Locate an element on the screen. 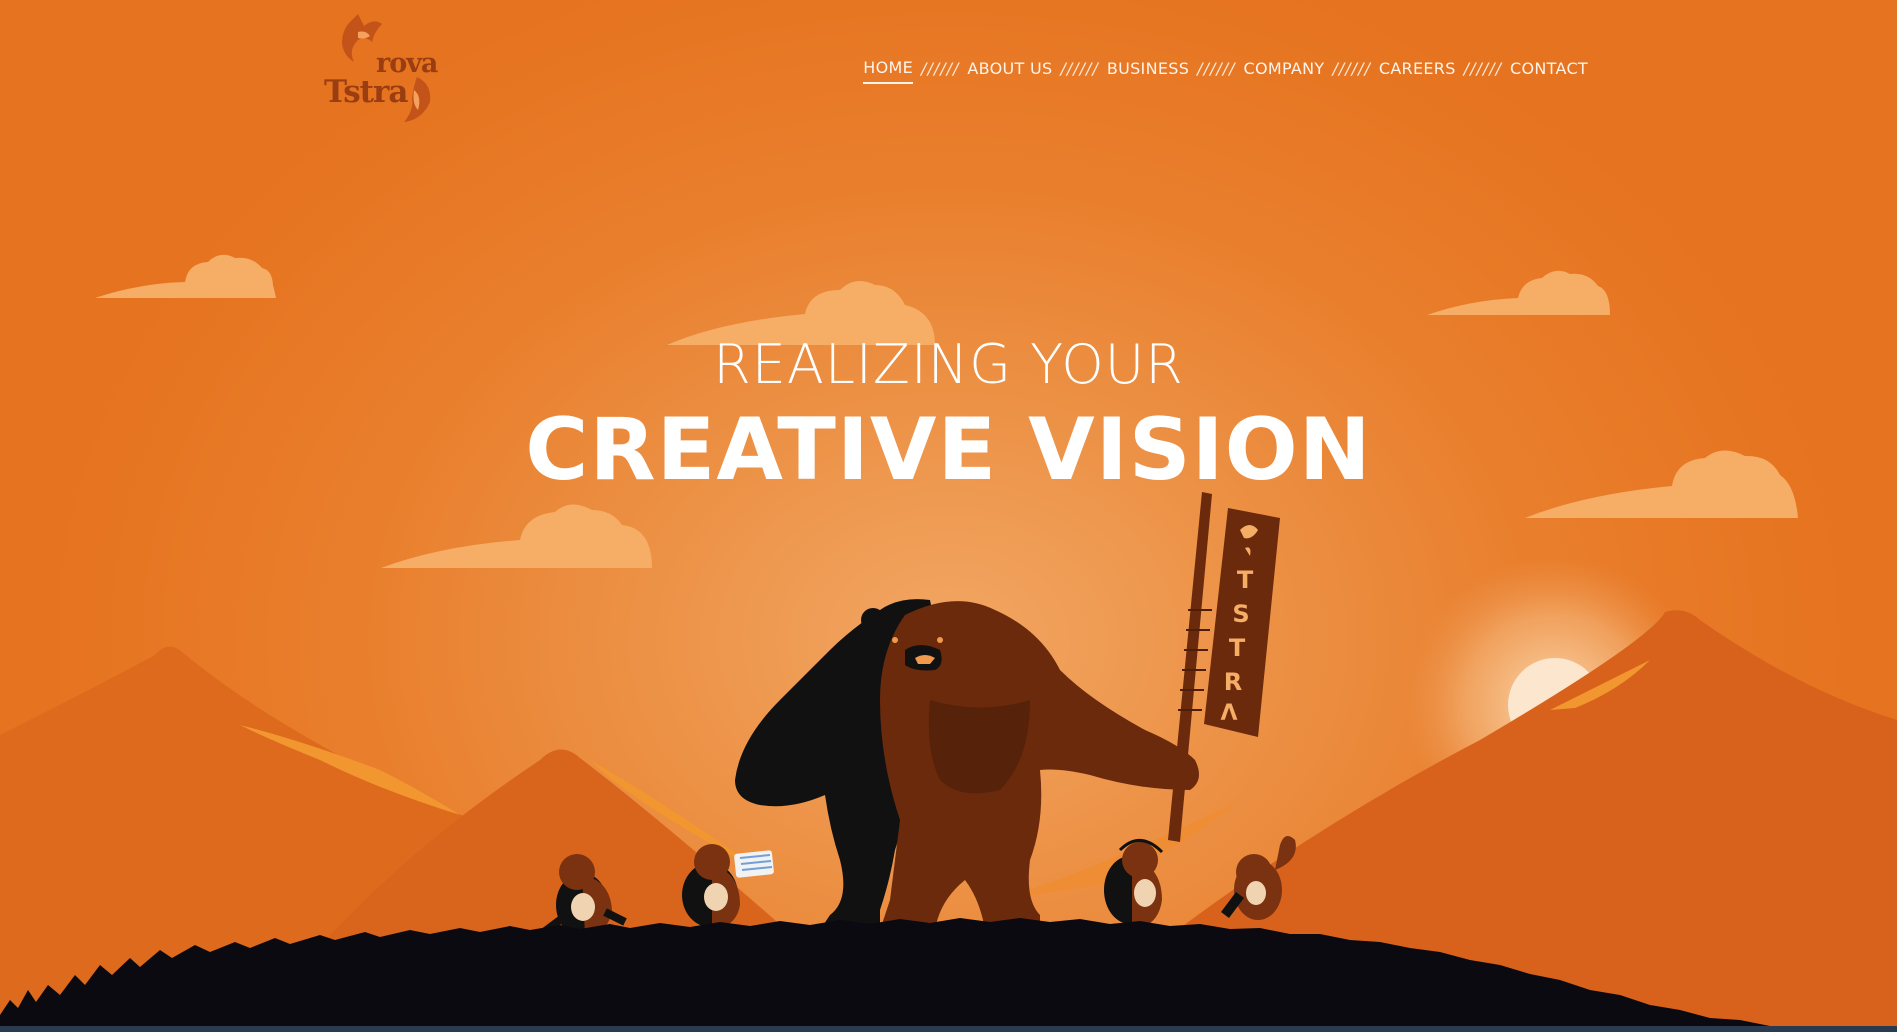  bottom-bar is located at coordinates (948, 1029).